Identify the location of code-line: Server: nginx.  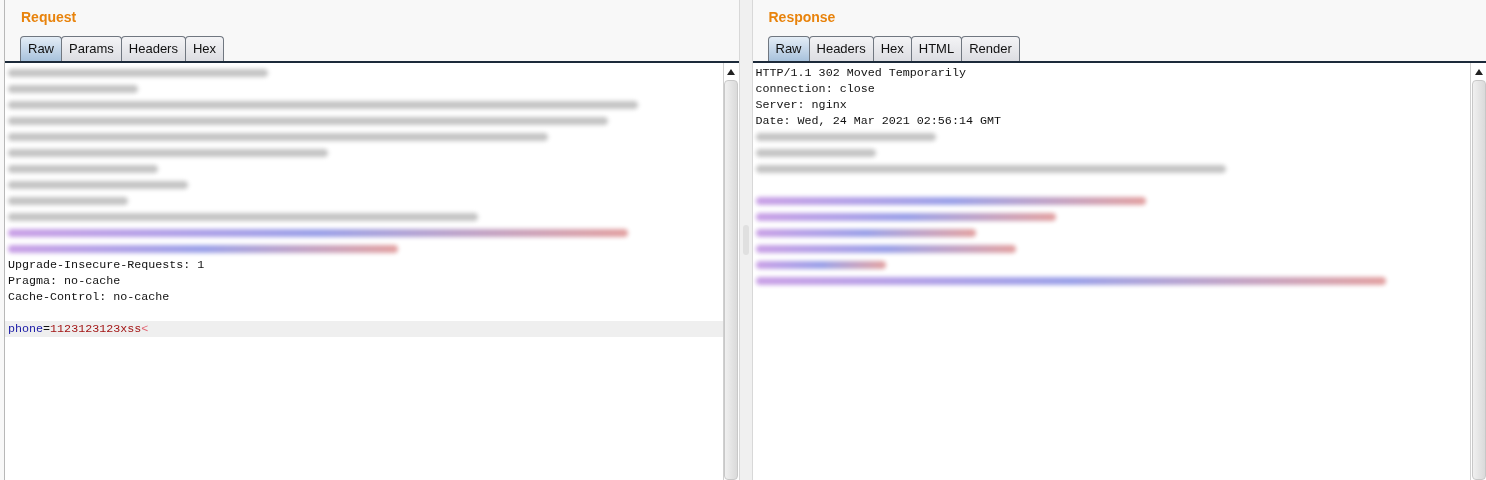
(801, 105).